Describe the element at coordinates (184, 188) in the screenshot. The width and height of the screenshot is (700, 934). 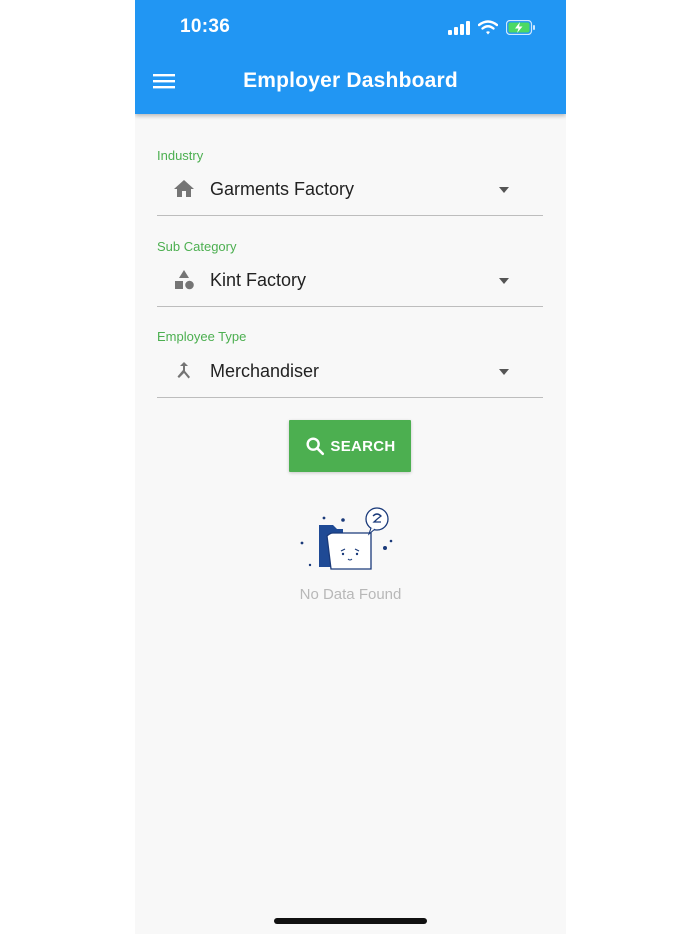
I see `home-icon` at that location.